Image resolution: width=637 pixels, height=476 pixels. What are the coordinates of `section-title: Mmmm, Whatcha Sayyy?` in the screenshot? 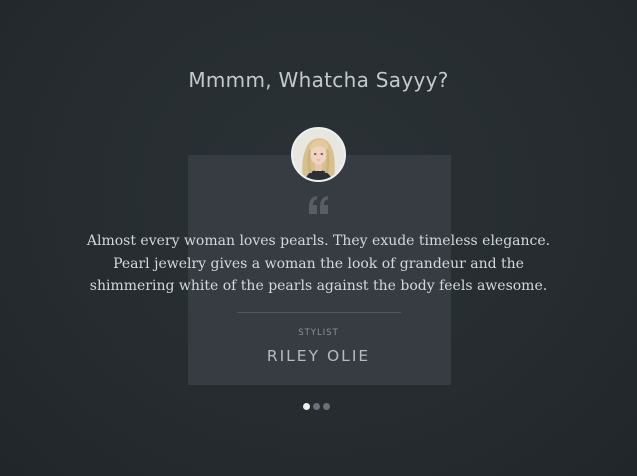 It's located at (318, 80).